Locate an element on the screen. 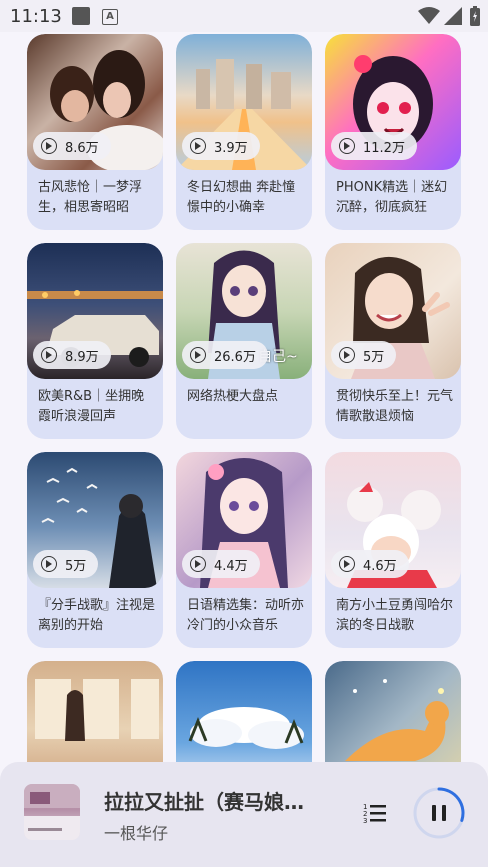 Image resolution: width=488 pixels, height=867 pixels. playlist-card: 3.9万 冬日幻想曲 奔赴憧憬中的小确幸 is located at coordinates (244, 132).